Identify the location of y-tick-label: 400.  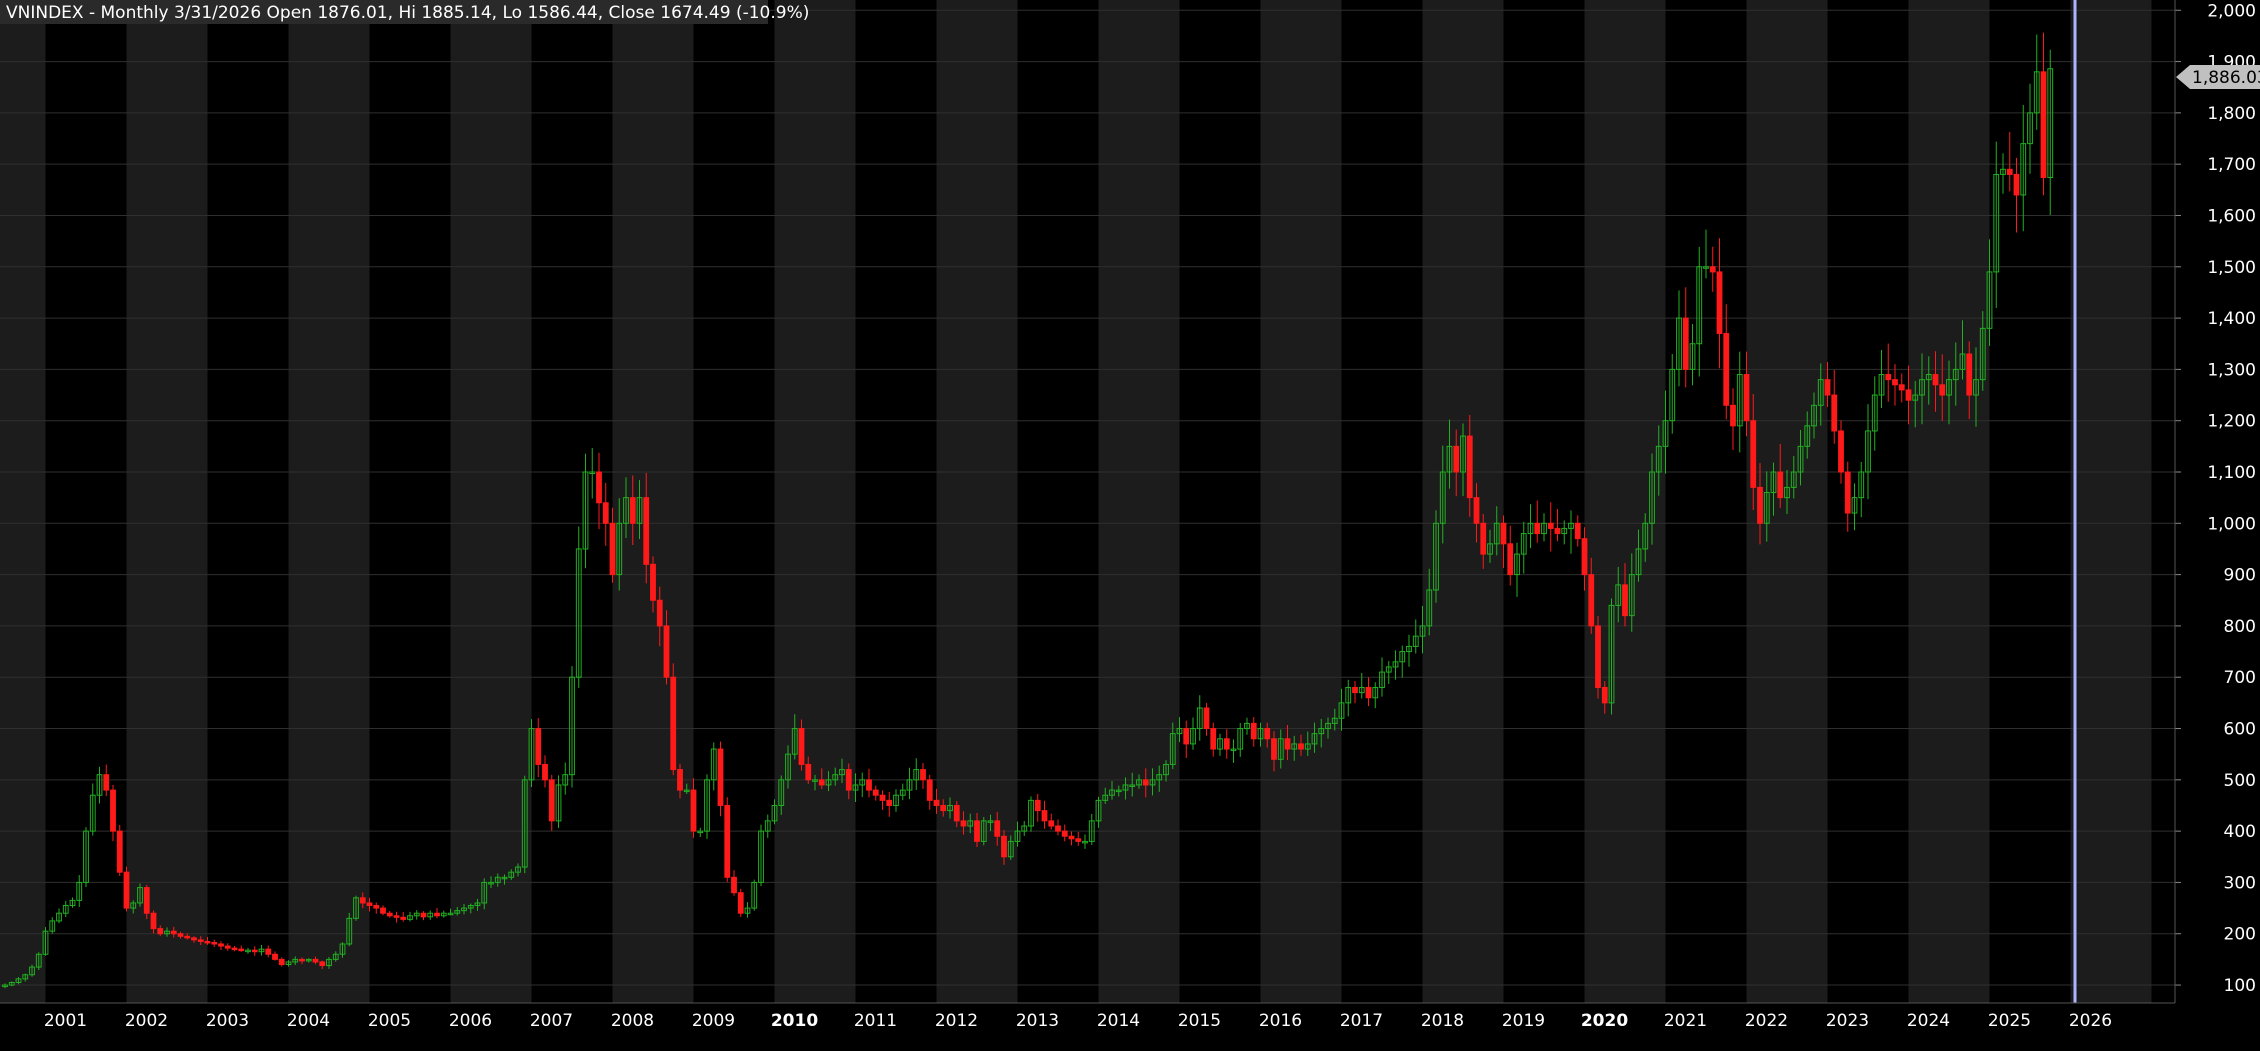
(2240, 832).